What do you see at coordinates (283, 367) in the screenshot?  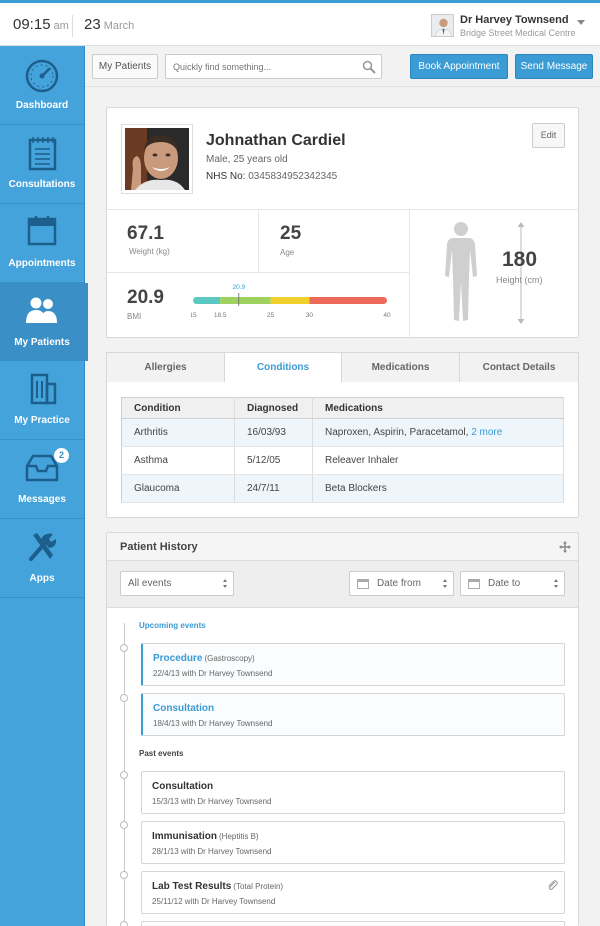 I see `tab-conditions: Conditions` at bounding box center [283, 367].